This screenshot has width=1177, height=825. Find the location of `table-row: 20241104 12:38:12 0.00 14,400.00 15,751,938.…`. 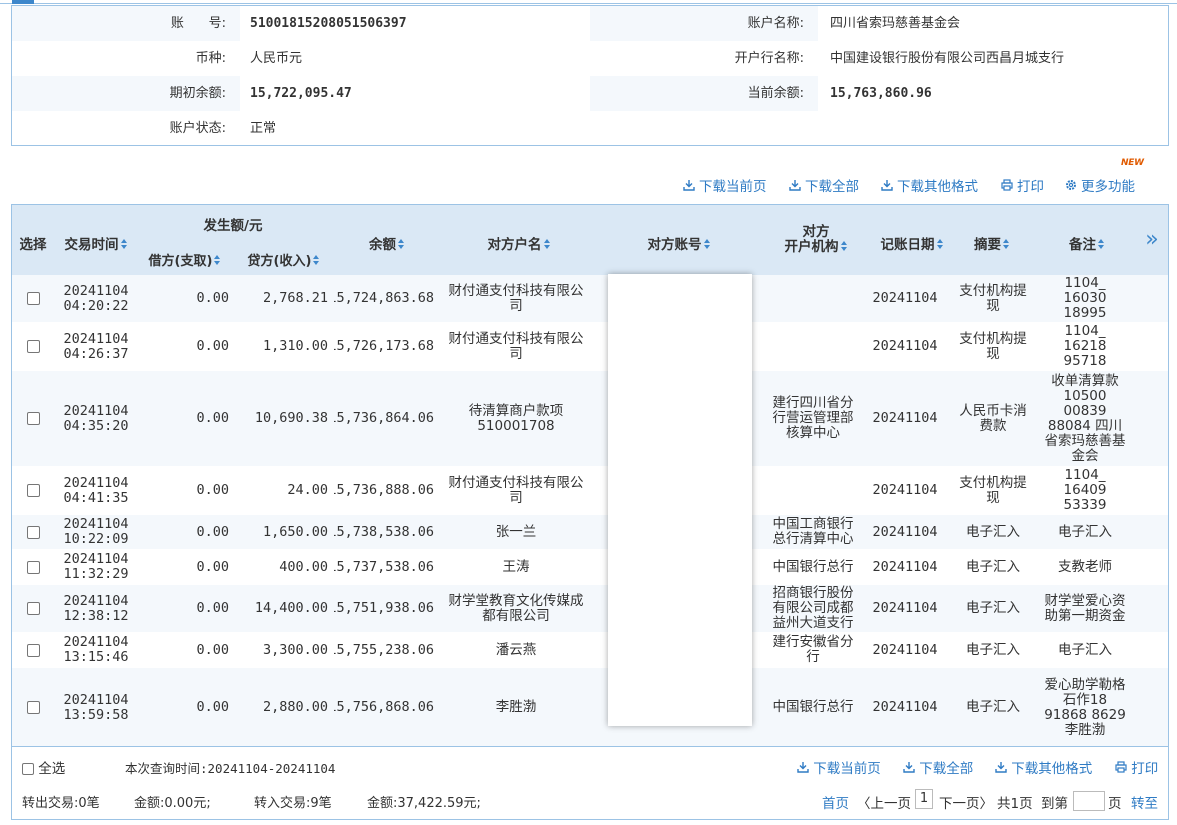

table-row: 20241104 12:38:12 0.00 14,400.00 15,751,938.… is located at coordinates (590, 609).